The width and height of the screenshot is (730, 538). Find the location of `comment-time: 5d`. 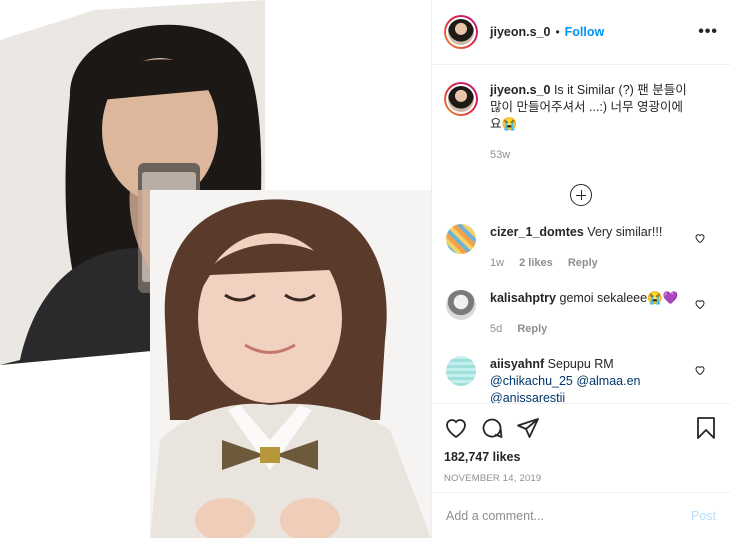

comment-time: 5d is located at coordinates (496, 329).